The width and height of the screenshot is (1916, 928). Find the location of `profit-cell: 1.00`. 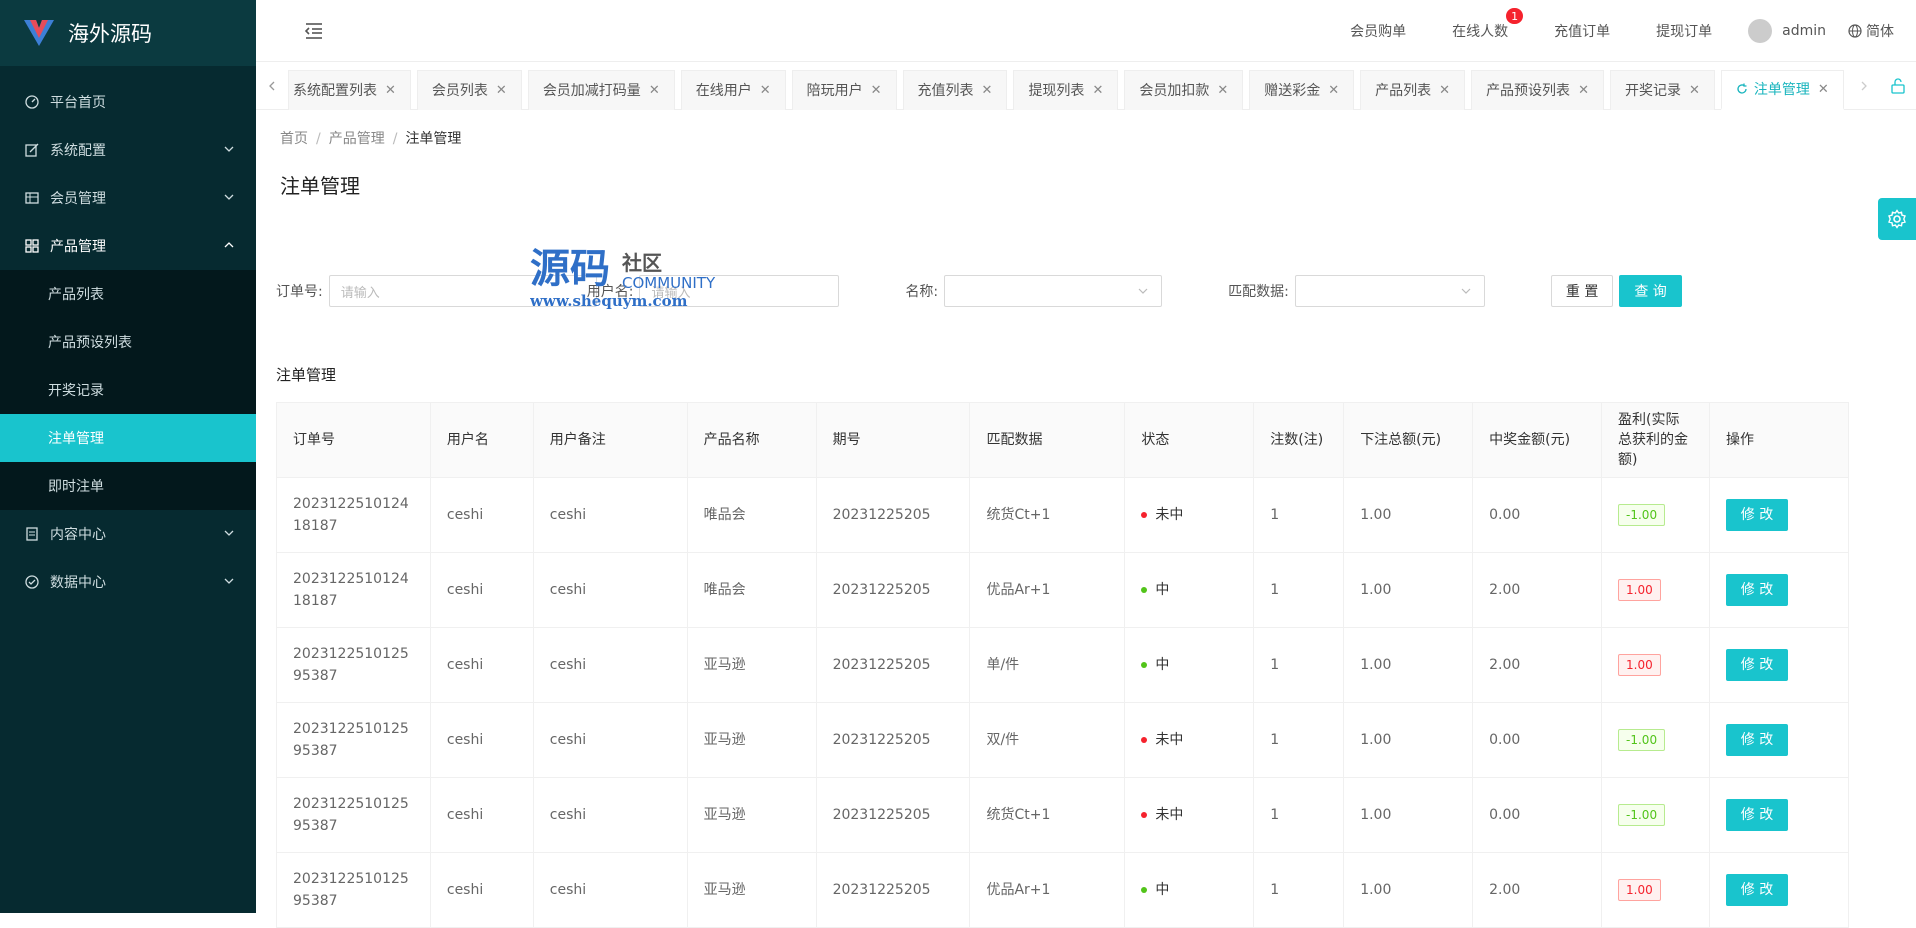

profit-cell: 1.00 is located at coordinates (1656, 665).